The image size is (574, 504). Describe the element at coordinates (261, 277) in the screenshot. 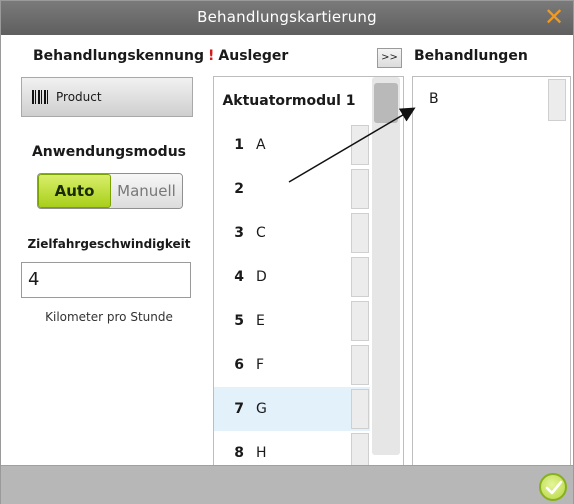

I see `boom-row-value: D` at that location.